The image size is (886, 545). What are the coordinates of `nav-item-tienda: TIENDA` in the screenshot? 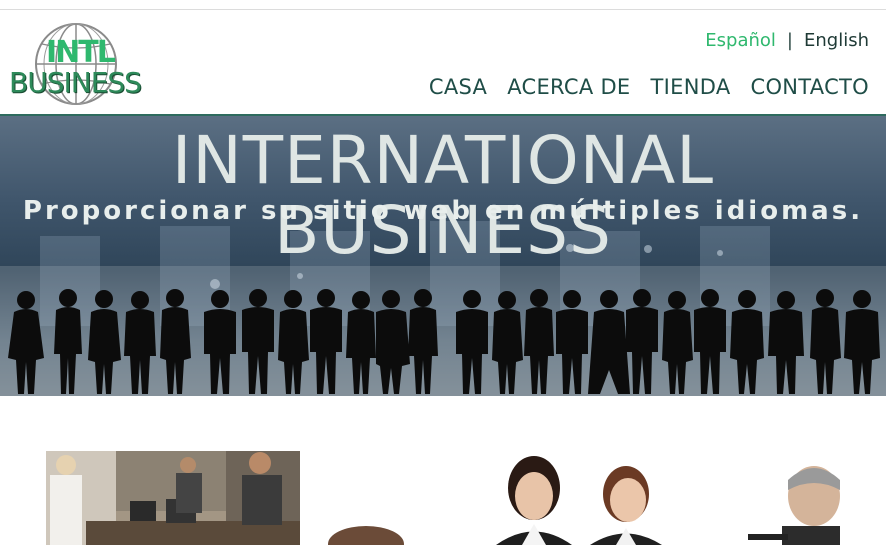 It's located at (691, 87).